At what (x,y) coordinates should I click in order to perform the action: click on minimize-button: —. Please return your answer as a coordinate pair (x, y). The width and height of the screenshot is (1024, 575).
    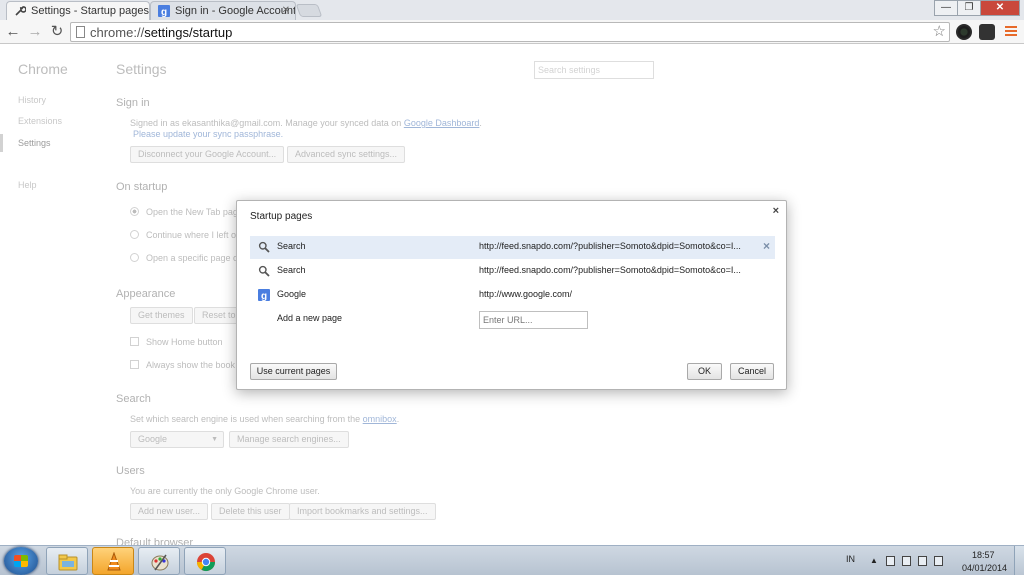
    Looking at the image, I should click on (946, 8).